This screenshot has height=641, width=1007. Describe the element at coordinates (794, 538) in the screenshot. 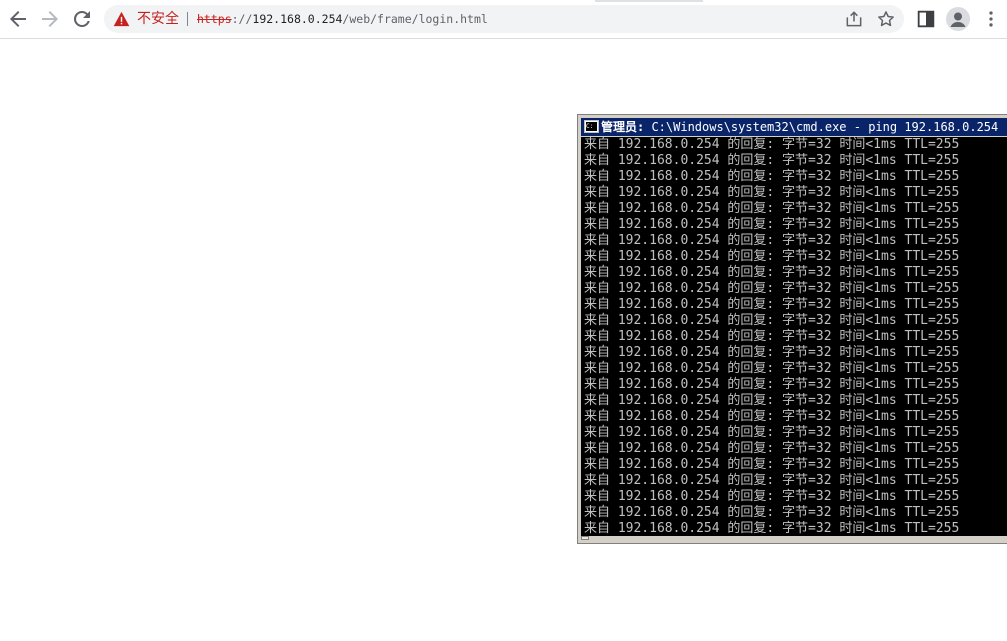

I see `cmd-horizontal-scrollbar` at that location.